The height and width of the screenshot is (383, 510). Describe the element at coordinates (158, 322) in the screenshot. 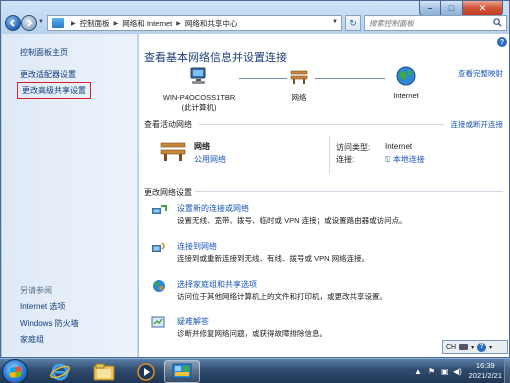

I see `troubleshoot-icon` at that location.